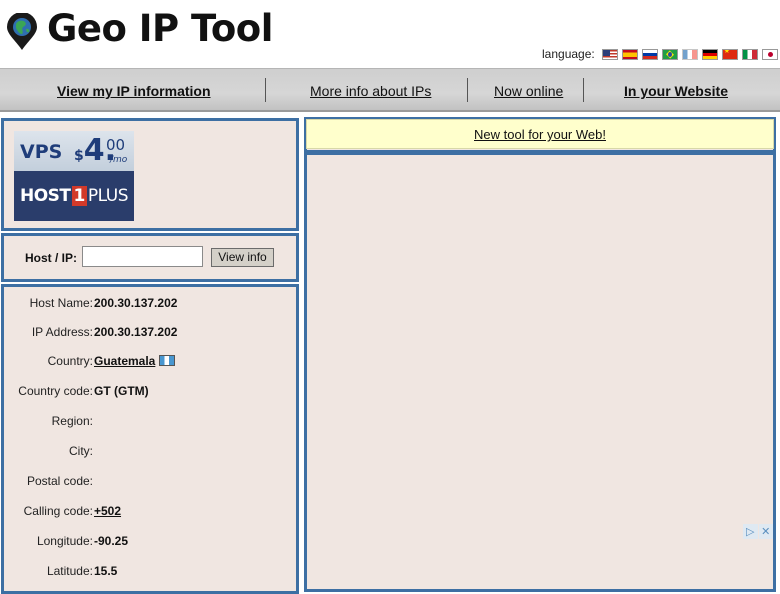 The image size is (780, 594). I want to click on longitude-value: -90.25, so click(111, 541).